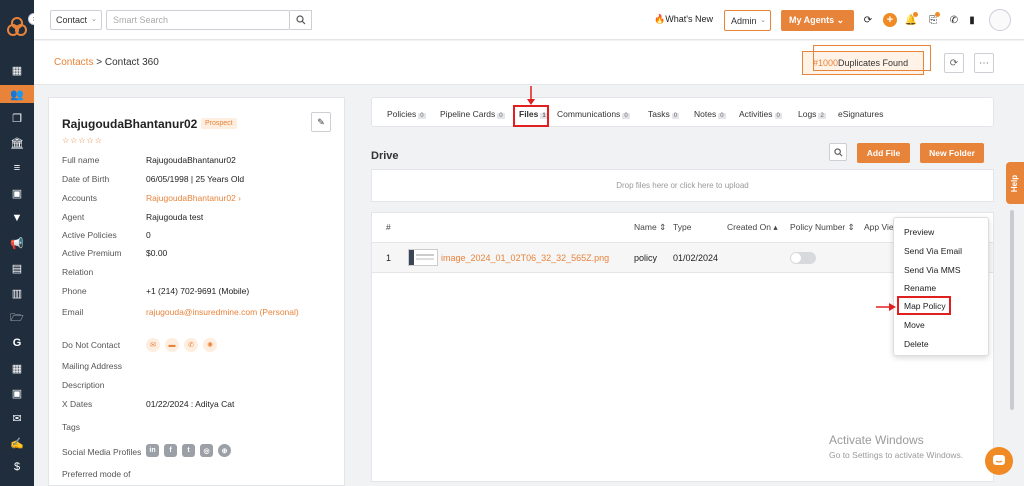 The height and width of the screenshot is (486, 1024). What do you see at coordinates (17, 318) in the screenshot?
I see `folder-icon: 🗁` at bounding box center [17, 318].